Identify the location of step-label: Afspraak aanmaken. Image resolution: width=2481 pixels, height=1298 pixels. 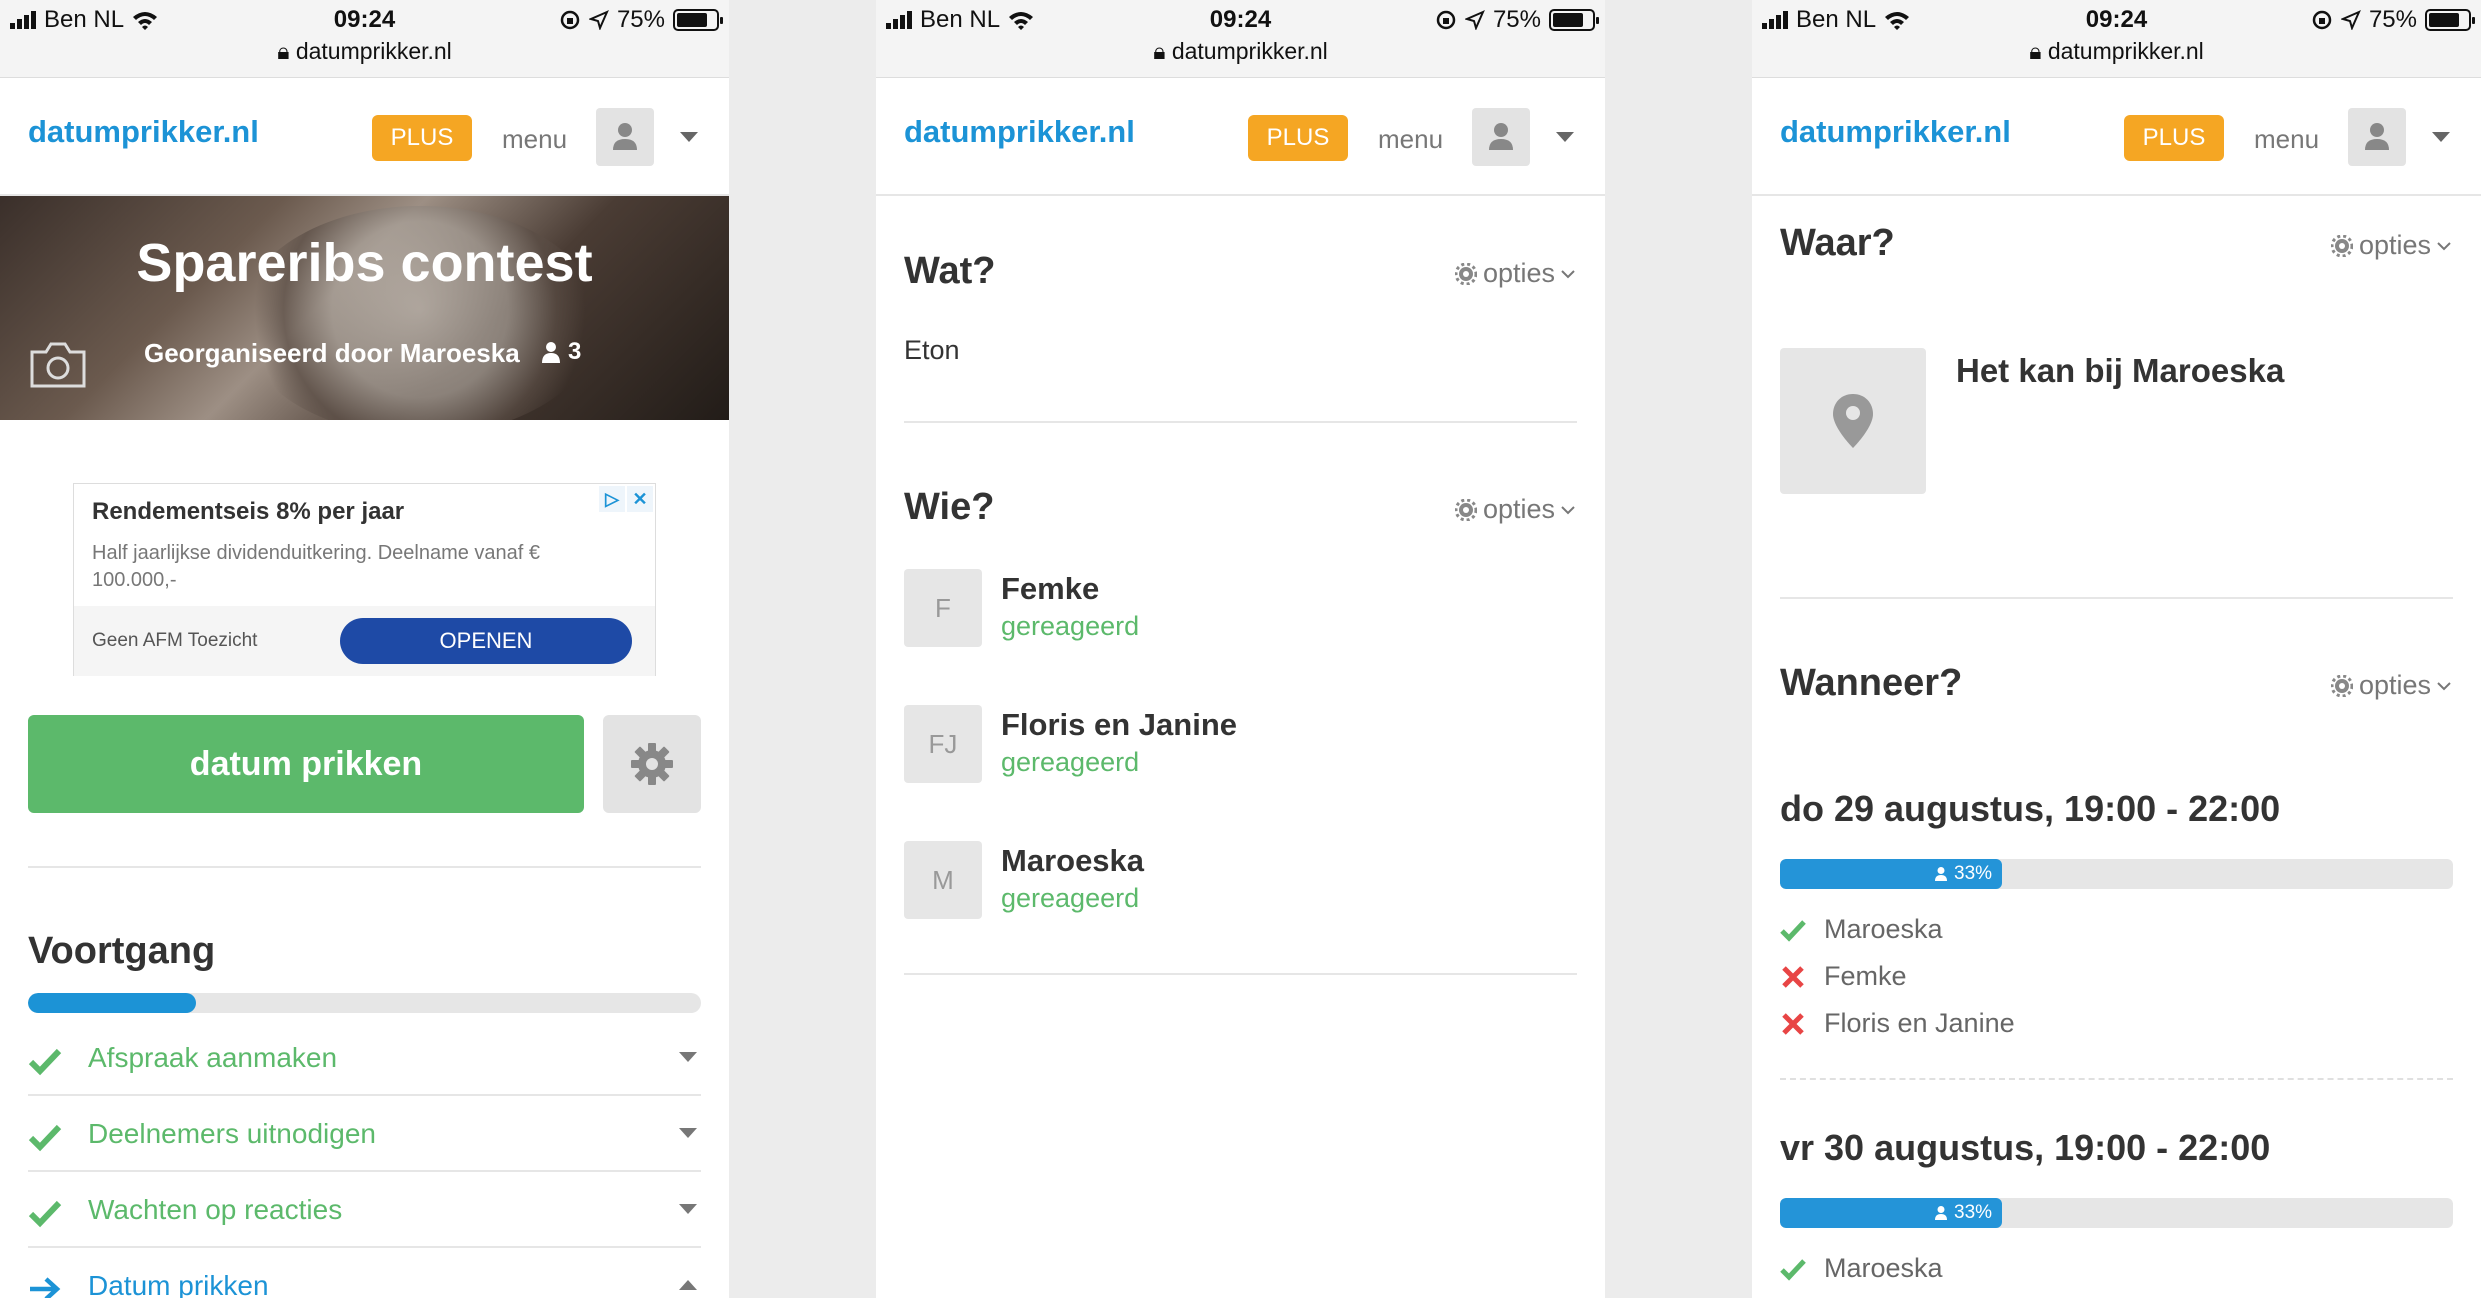
(213, 1057).